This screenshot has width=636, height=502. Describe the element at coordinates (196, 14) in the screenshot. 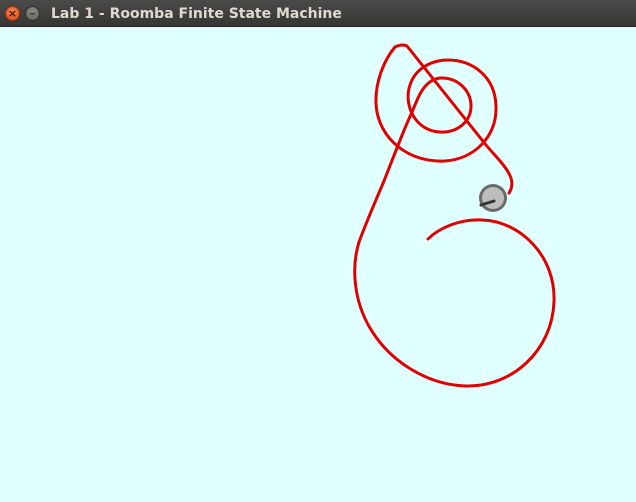

I see `window-title: Lab 1 - Roomba Finite State Machine` at that location.